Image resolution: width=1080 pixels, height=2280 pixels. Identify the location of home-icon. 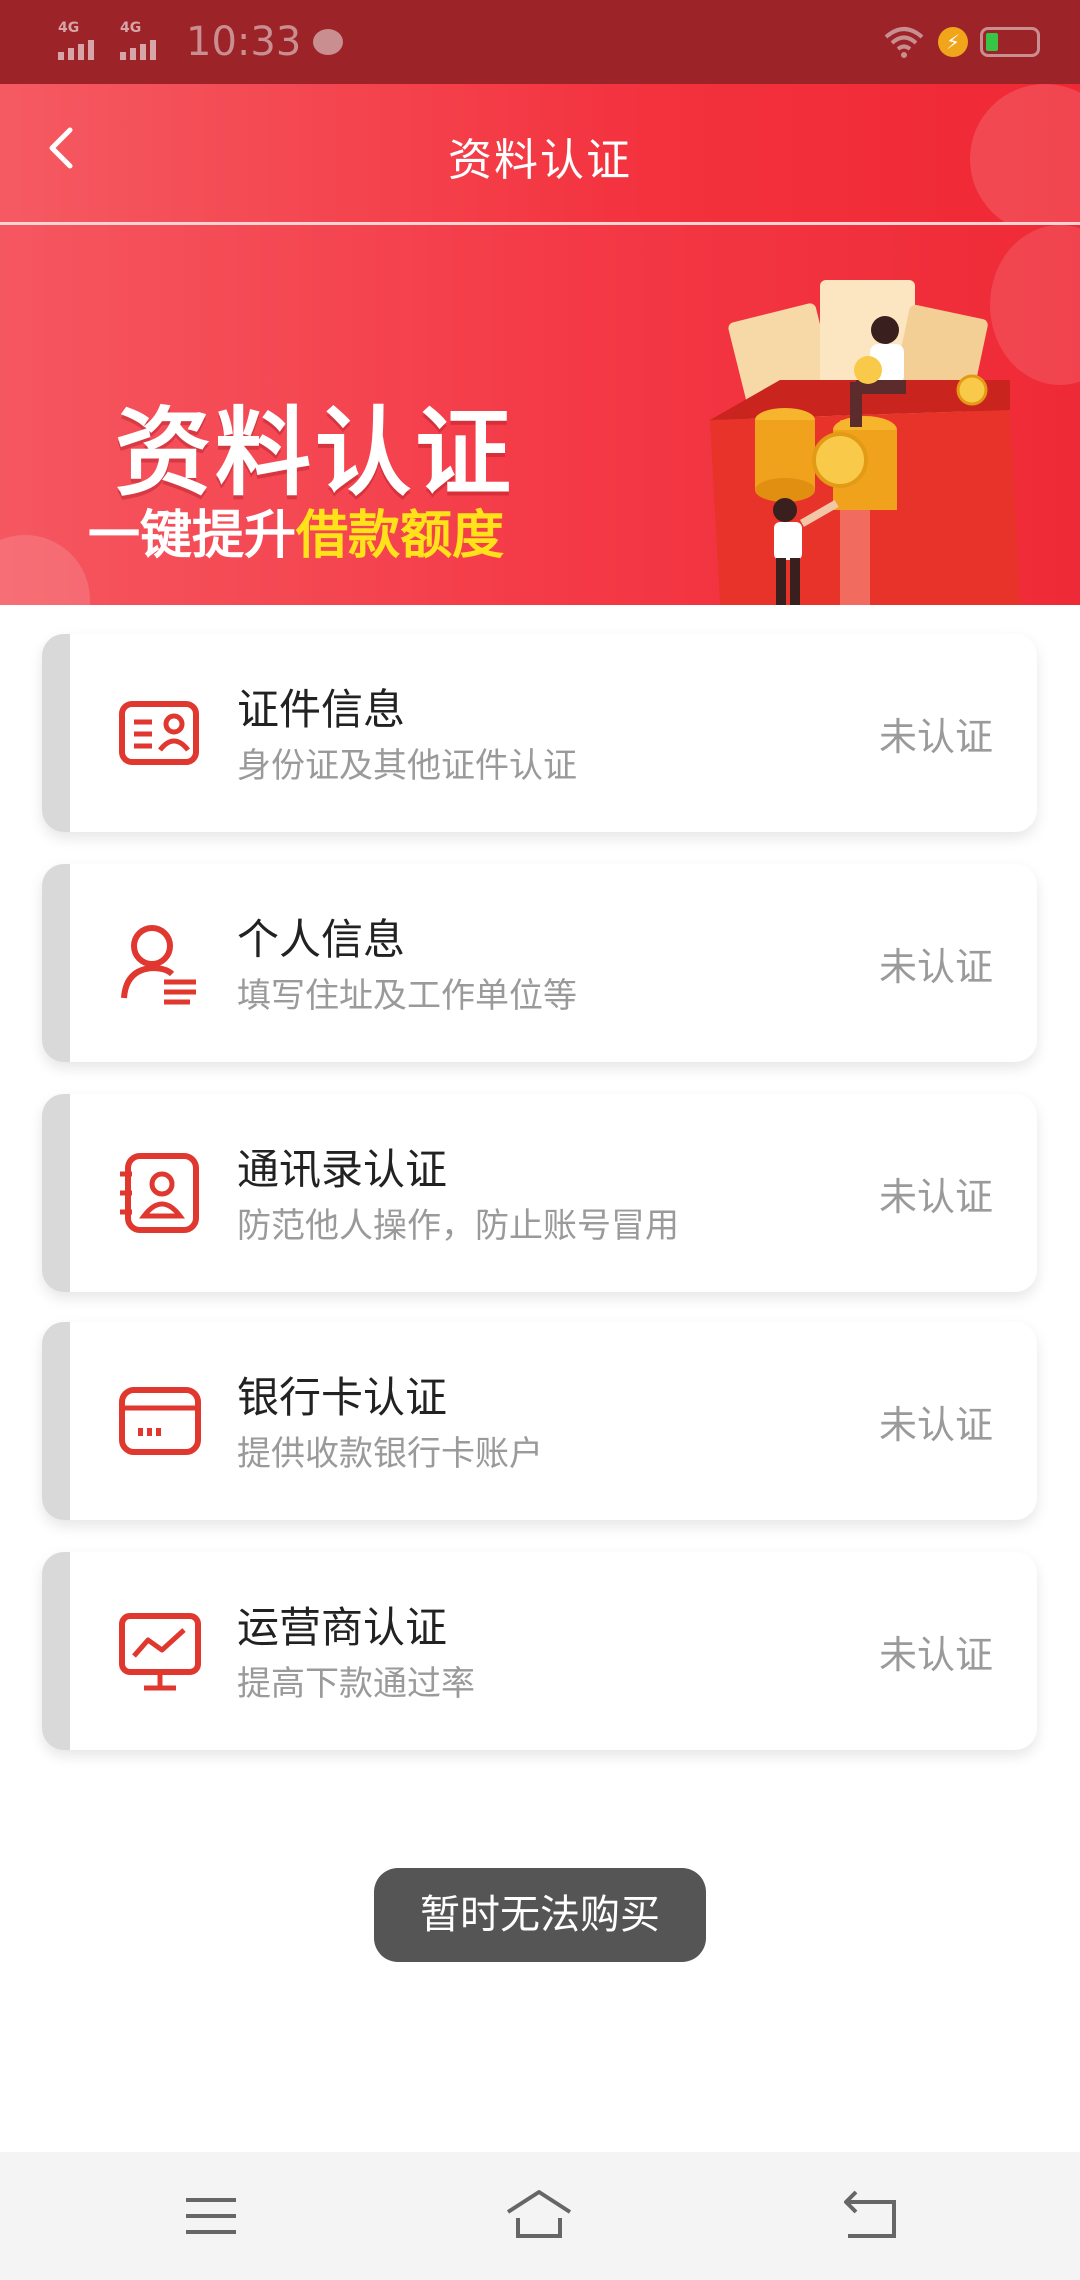
(539, 2216).